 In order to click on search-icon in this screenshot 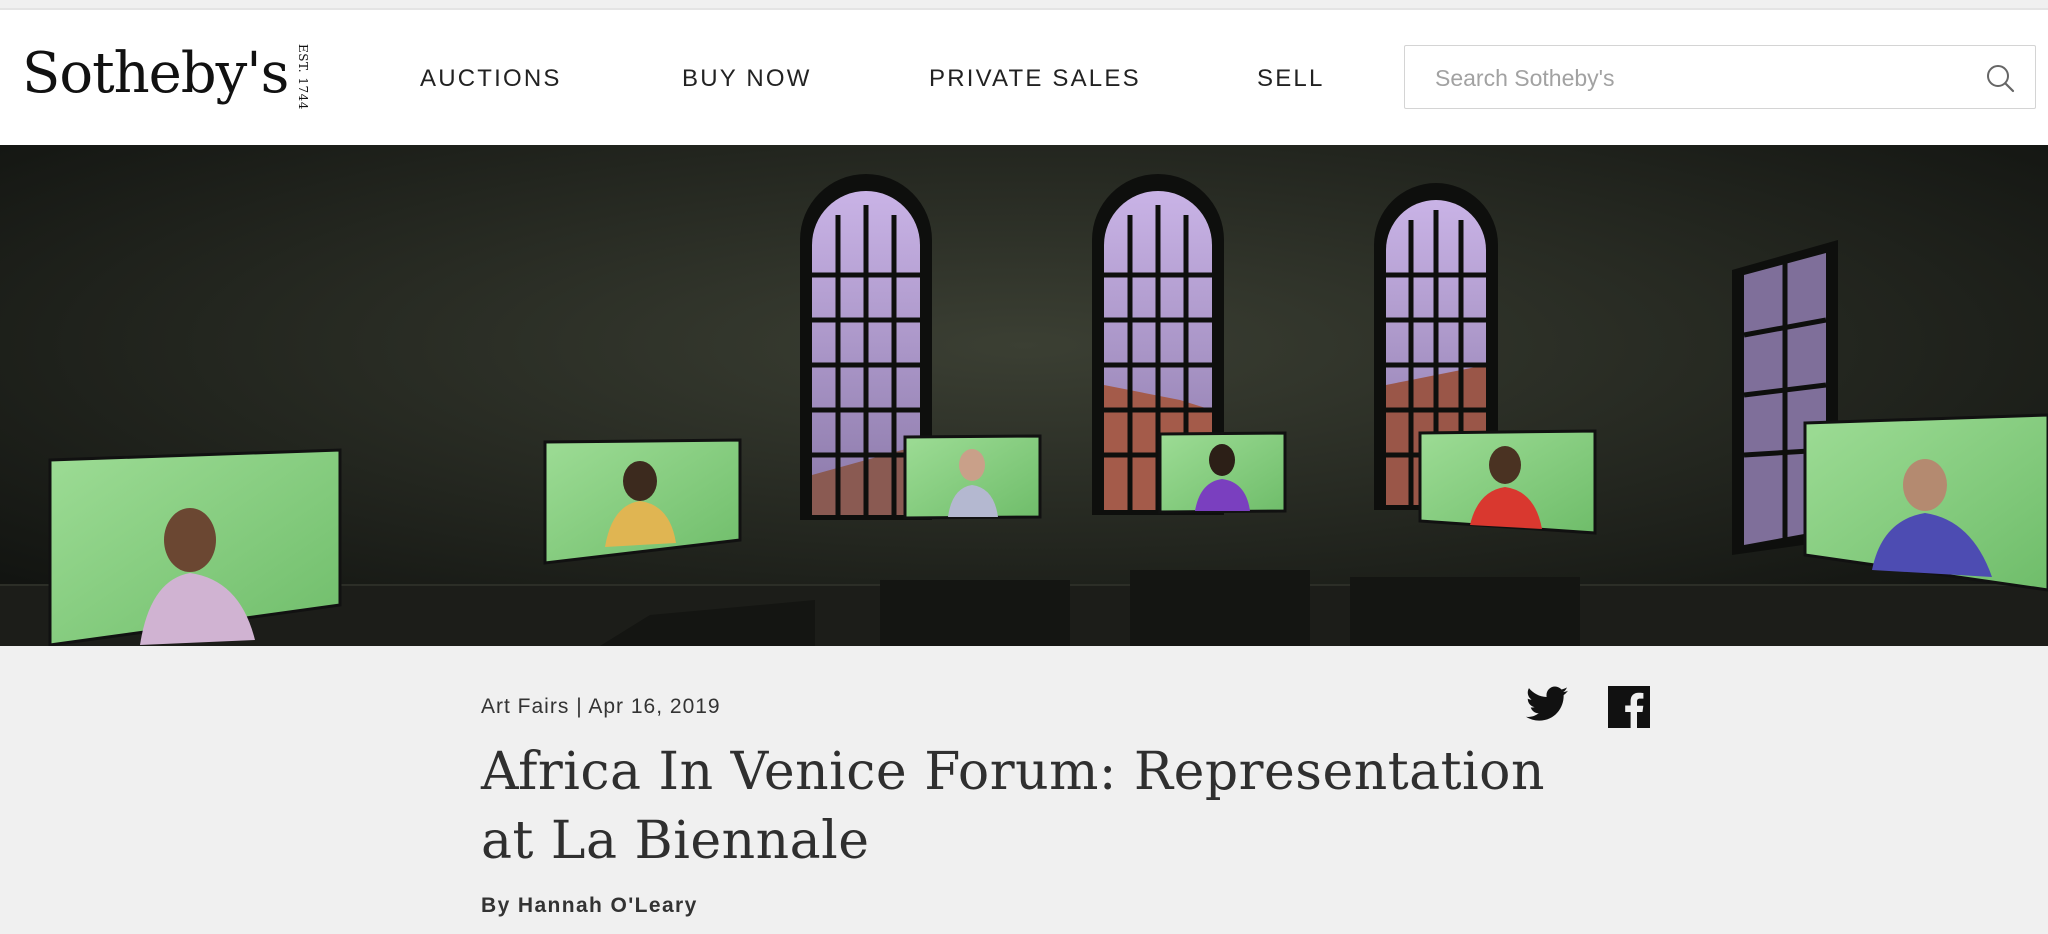, I will do `click(2000, 78)`.